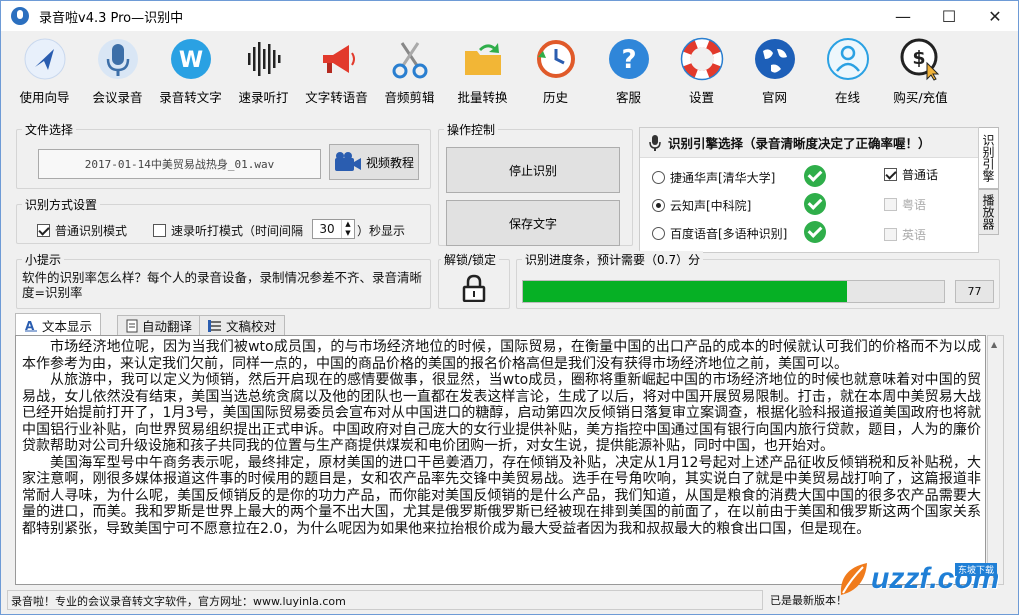  I want to click on w-letter-icon: W, so click(191, 59).